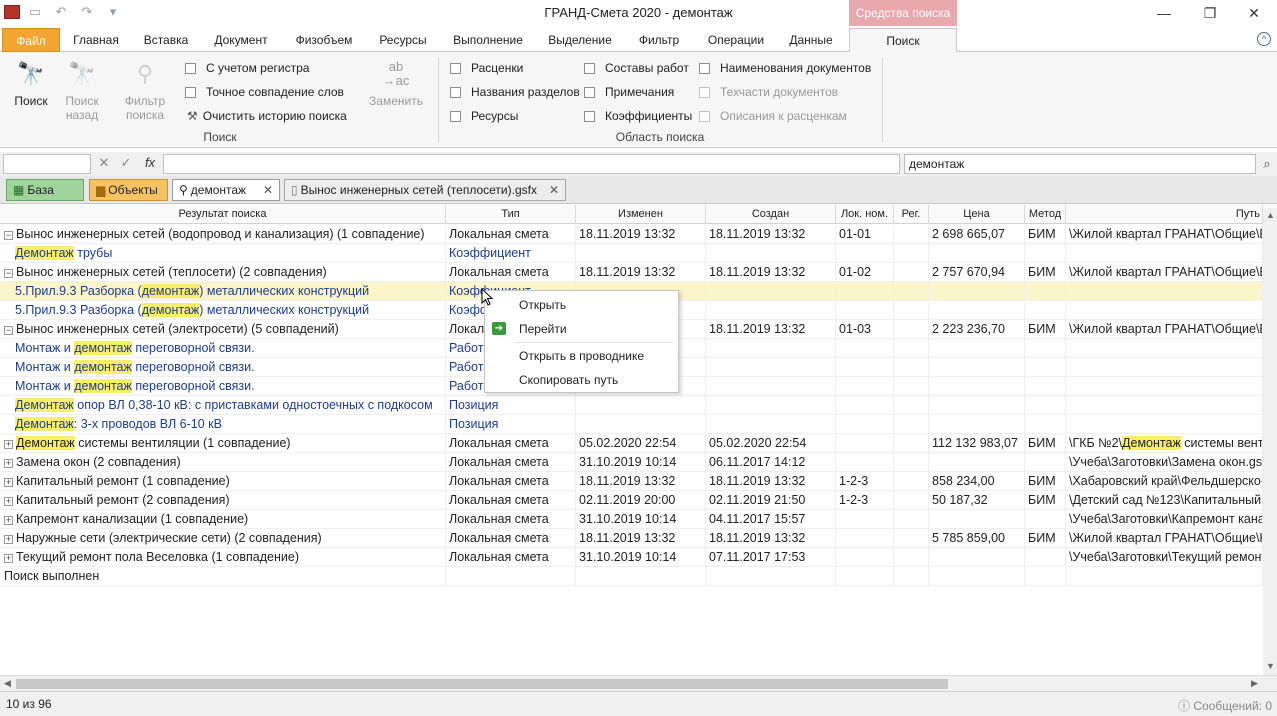 The height and width of the screenshot is (716, 1277). I want to click on col-header-type: Тип, so click(511, 214).